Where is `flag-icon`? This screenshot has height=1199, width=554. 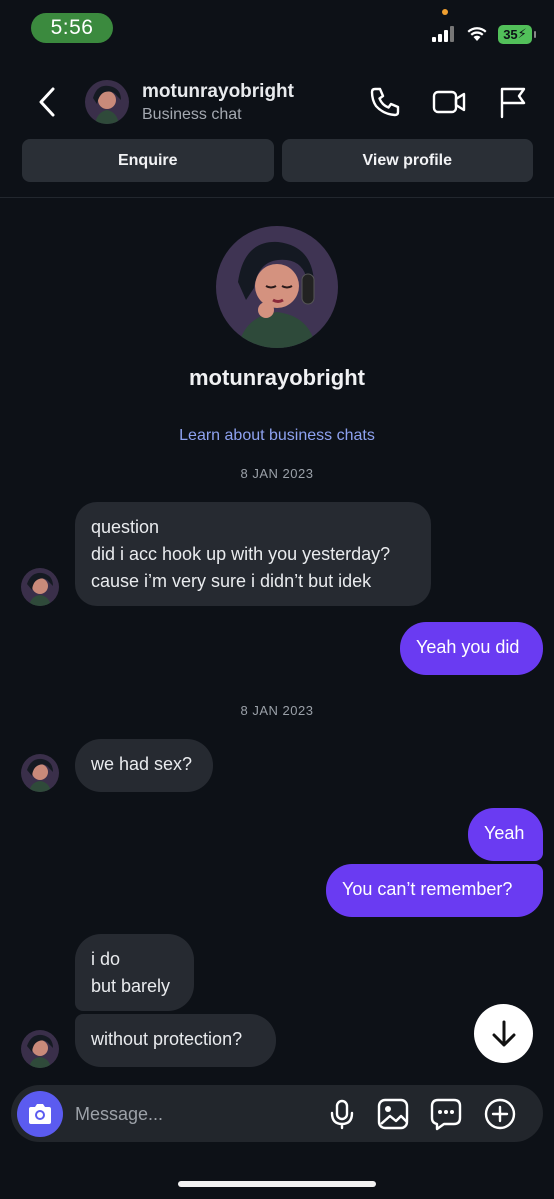 flag-icon is located at coordinates (513, 102).